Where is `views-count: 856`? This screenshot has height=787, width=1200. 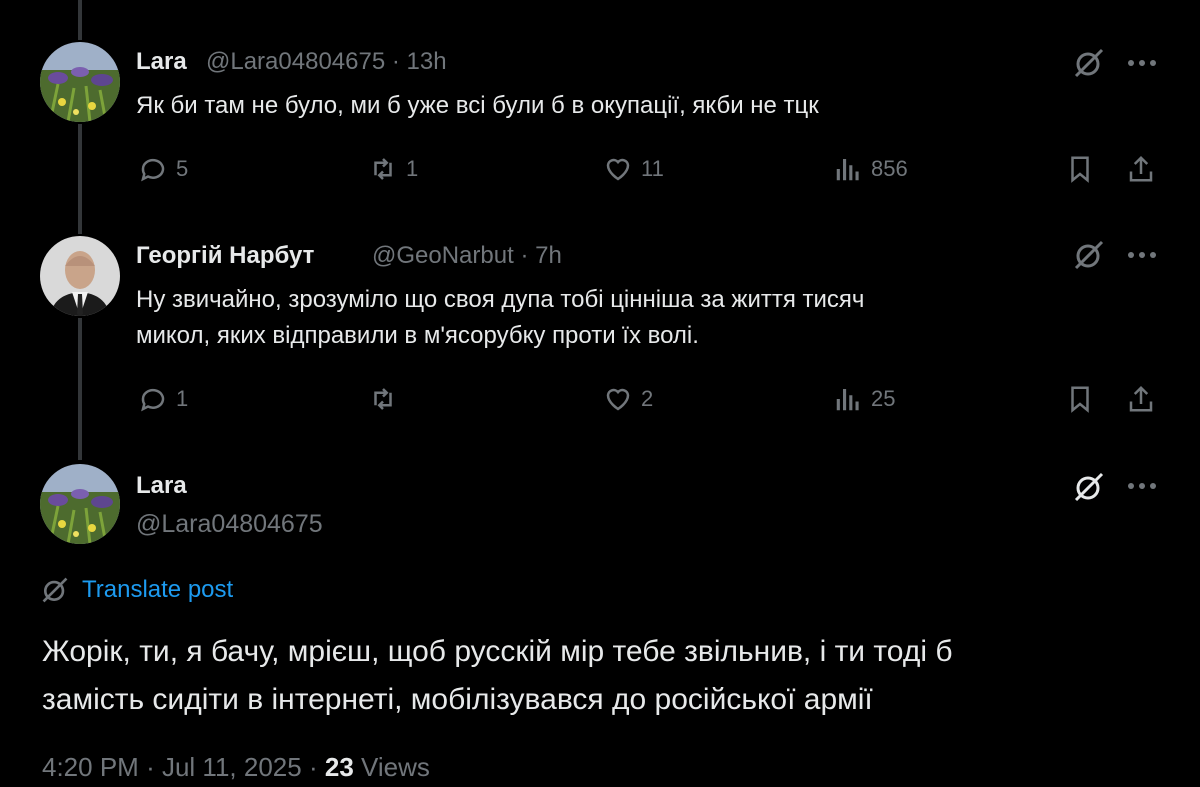
views-count: 856 is located at coordinates (889, 168).